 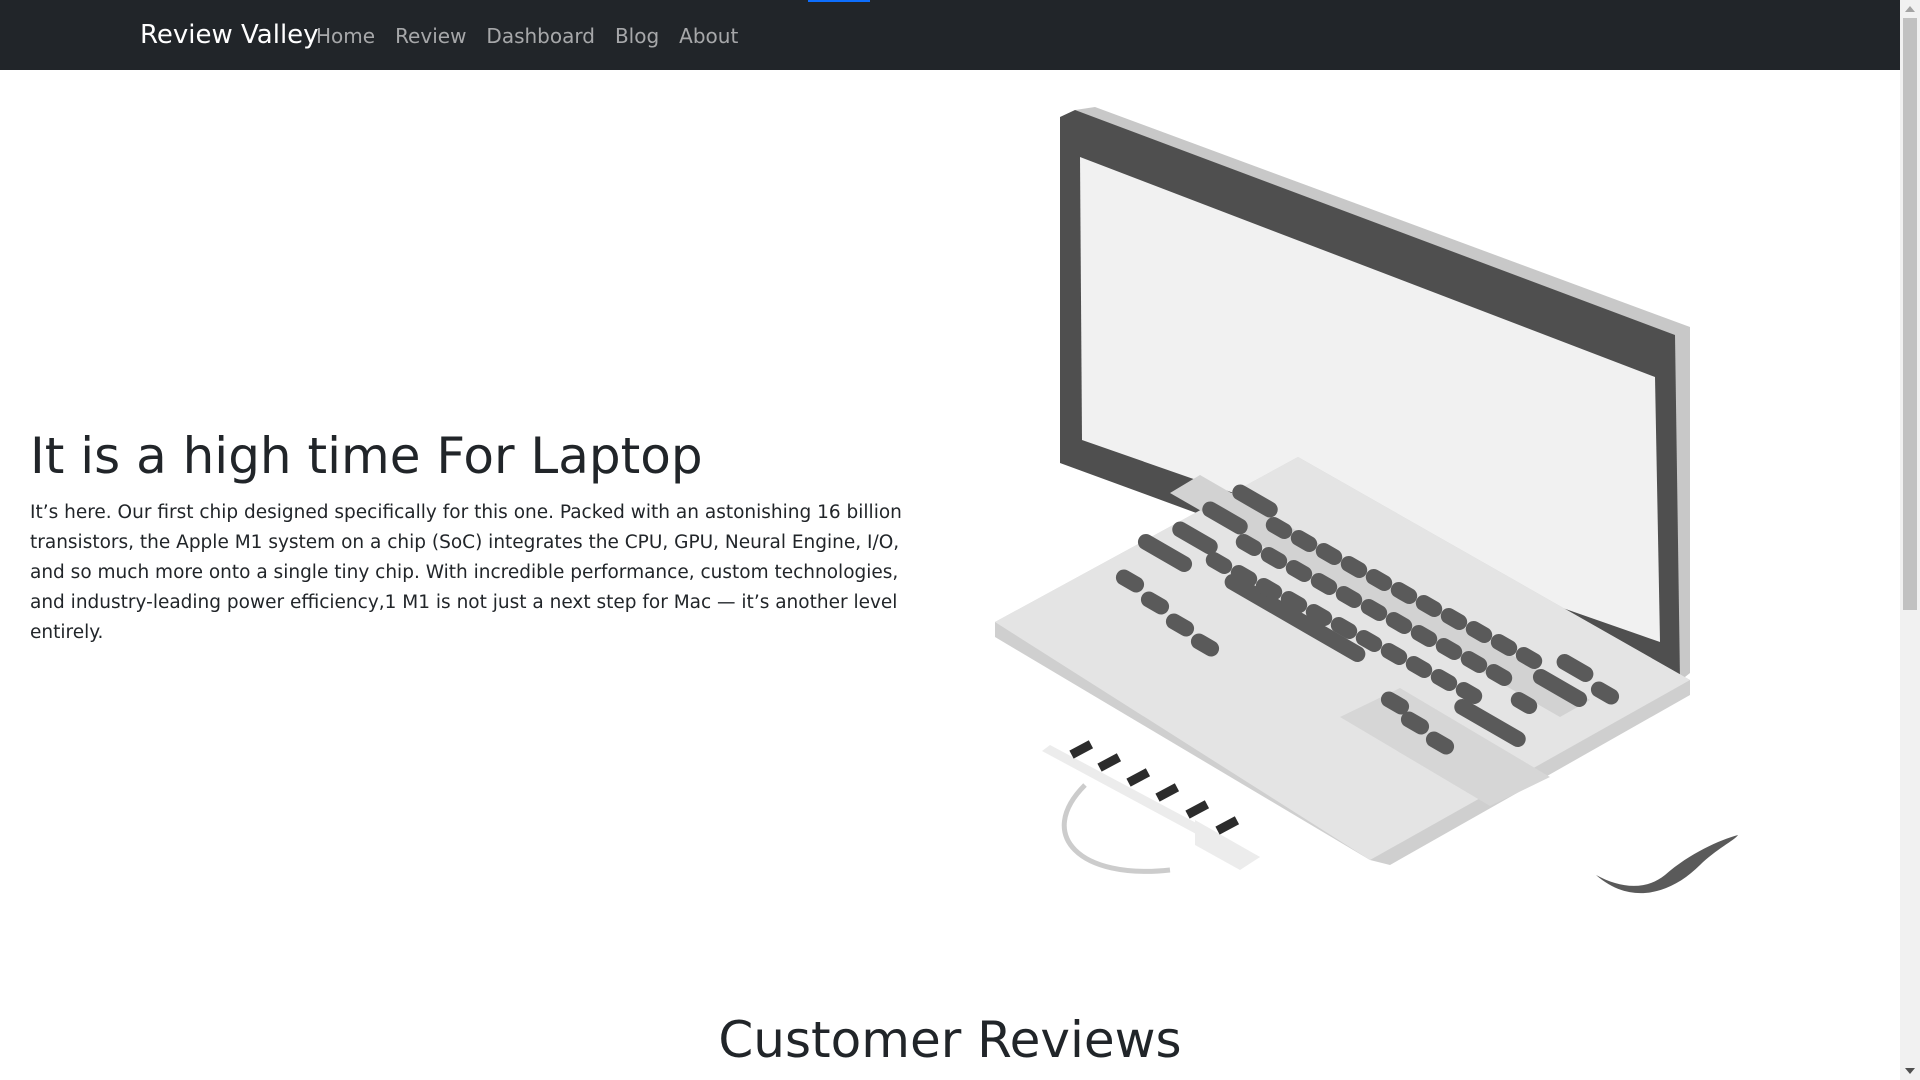 What do you see at coordinates (637, 36) in the screenshot?
I see `nav-link-blog: Blog` at bounding box center [637, 36].